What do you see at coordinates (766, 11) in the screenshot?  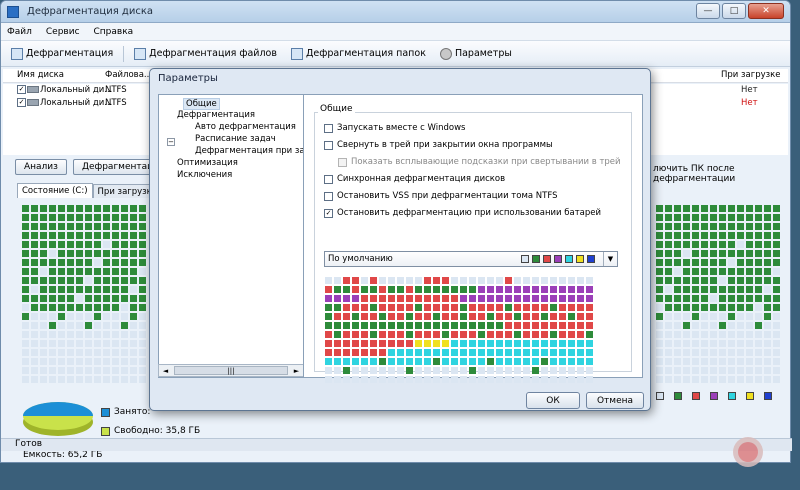 I see `close-button: ✕` at bounding box center [766, 11].